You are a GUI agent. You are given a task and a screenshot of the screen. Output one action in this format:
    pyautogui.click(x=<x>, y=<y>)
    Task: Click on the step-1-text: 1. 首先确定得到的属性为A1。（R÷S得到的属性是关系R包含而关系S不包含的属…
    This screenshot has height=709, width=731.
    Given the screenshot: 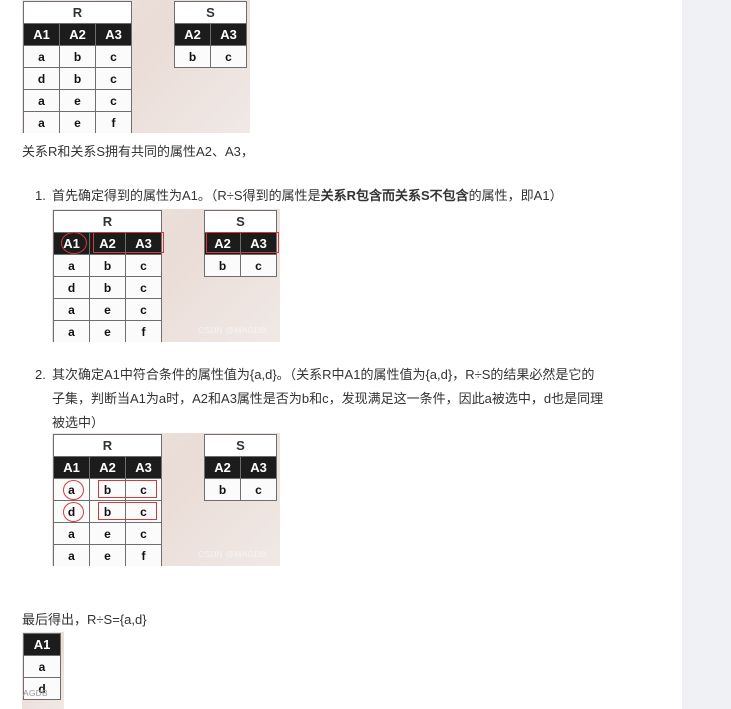 What is the action you would take?
    pyautogui.click(x=353, y=196)
    